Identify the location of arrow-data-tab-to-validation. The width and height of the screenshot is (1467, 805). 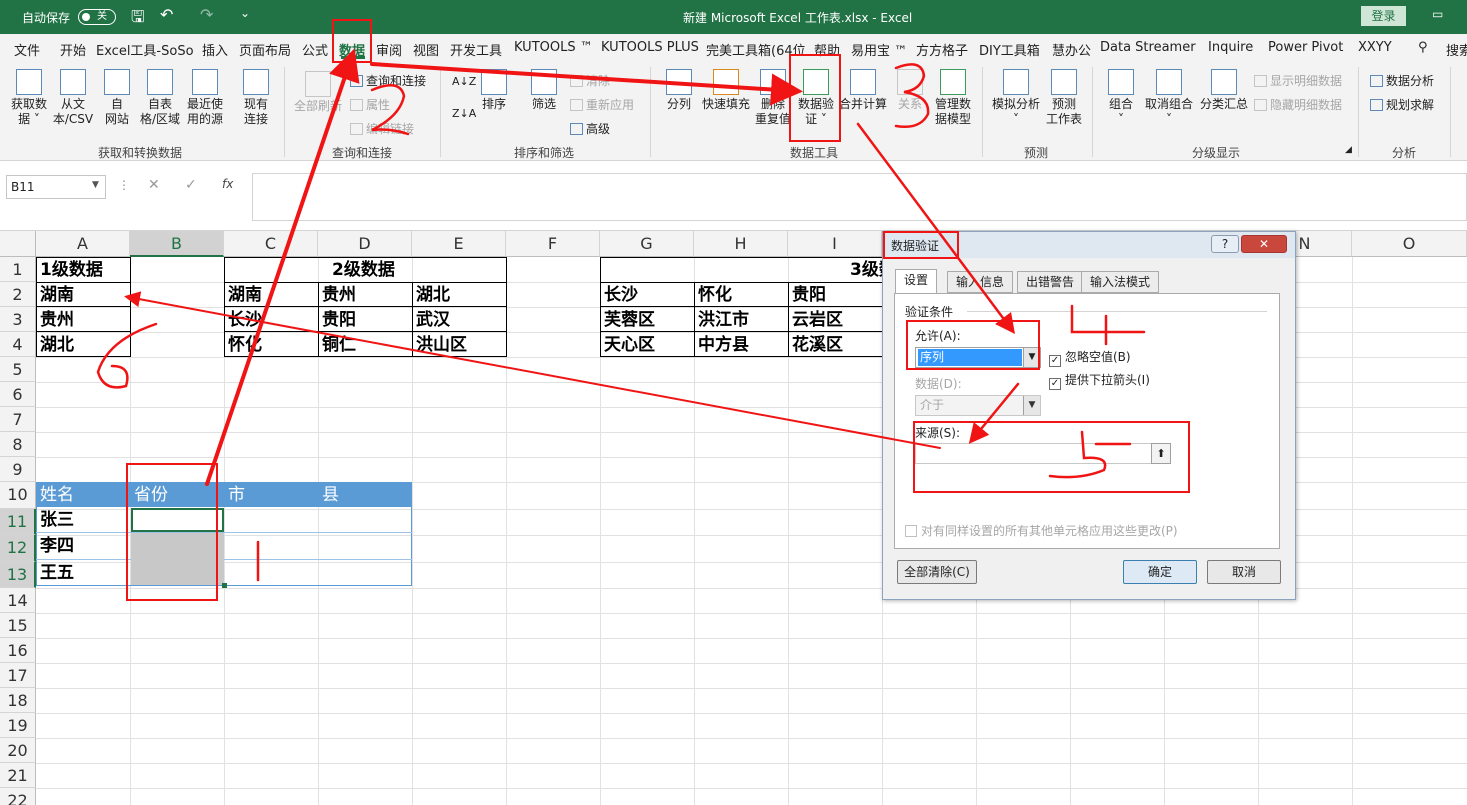
(586, 84).